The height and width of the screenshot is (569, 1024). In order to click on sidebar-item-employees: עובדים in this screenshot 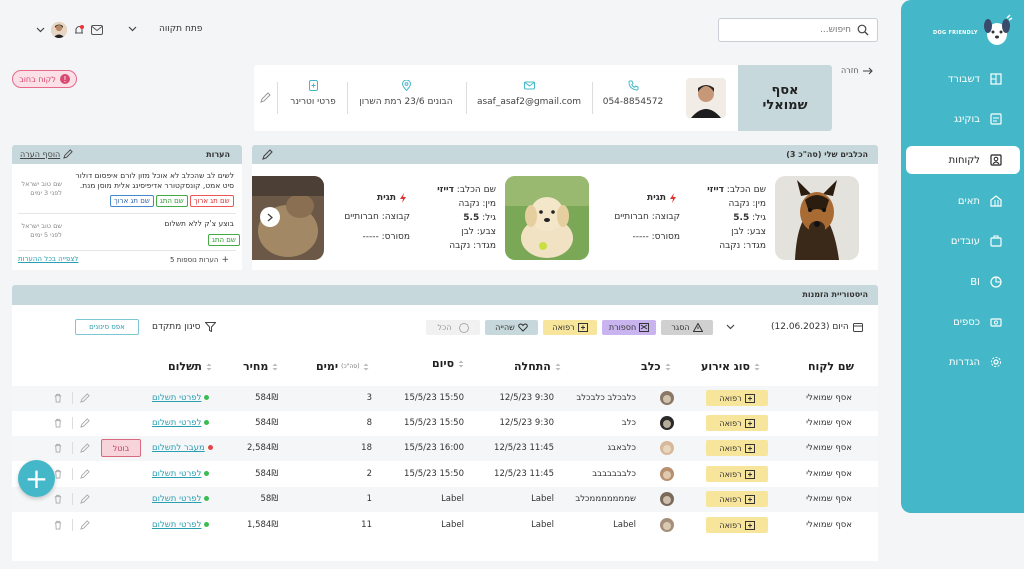, I will do `click(962, 241)`.